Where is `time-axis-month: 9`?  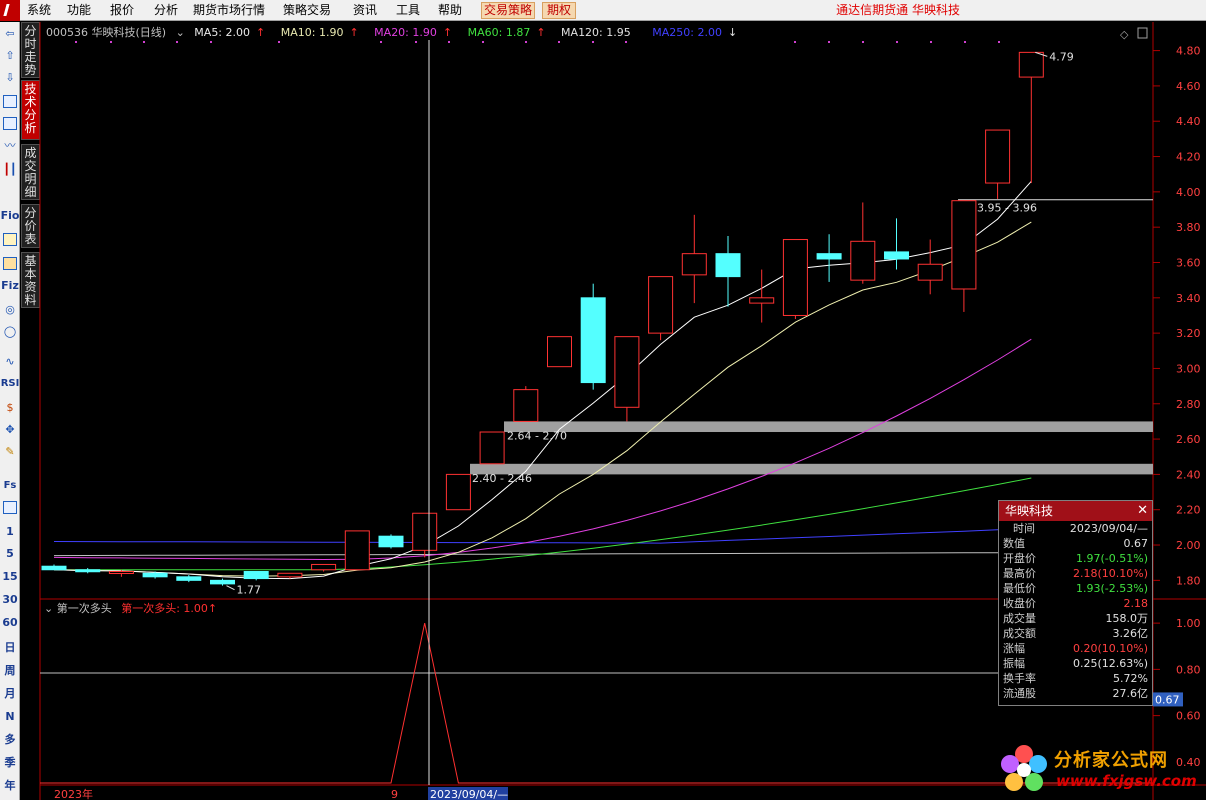 time-axis-month: 9 is located at coordinates (394, 794).